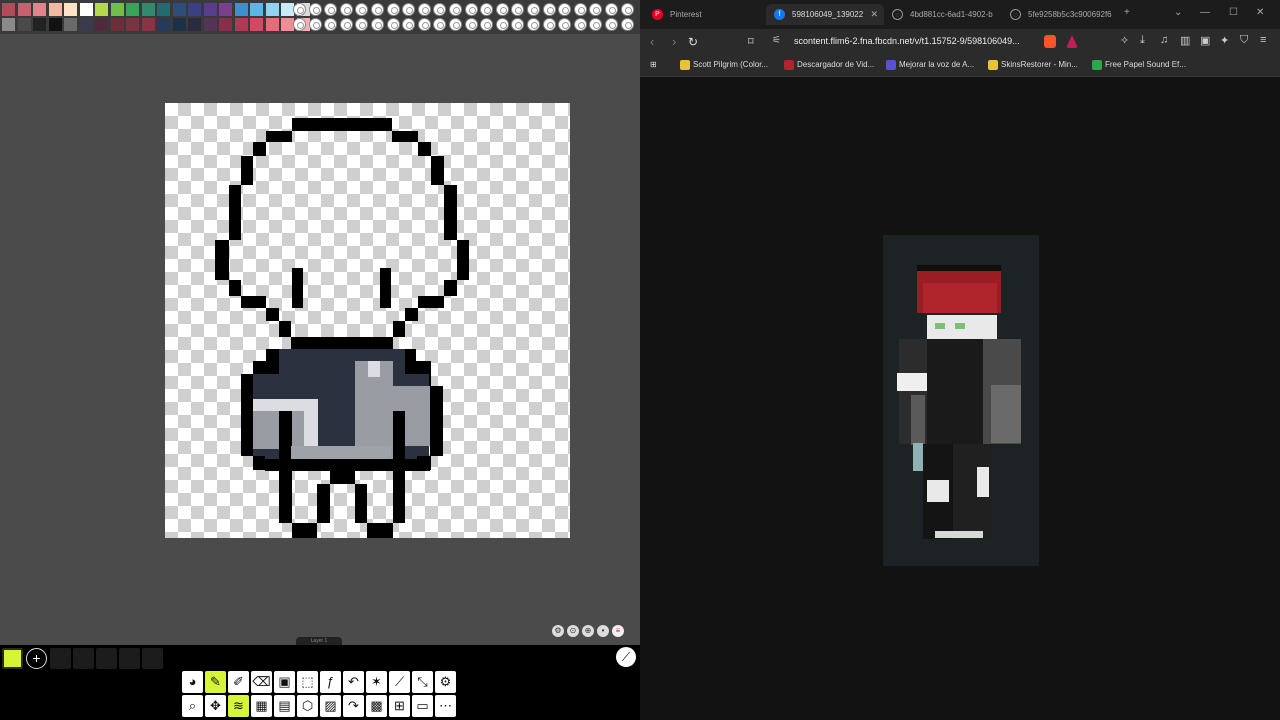  I want to click on vpn-icon: ⛉, so click(1244, 40).